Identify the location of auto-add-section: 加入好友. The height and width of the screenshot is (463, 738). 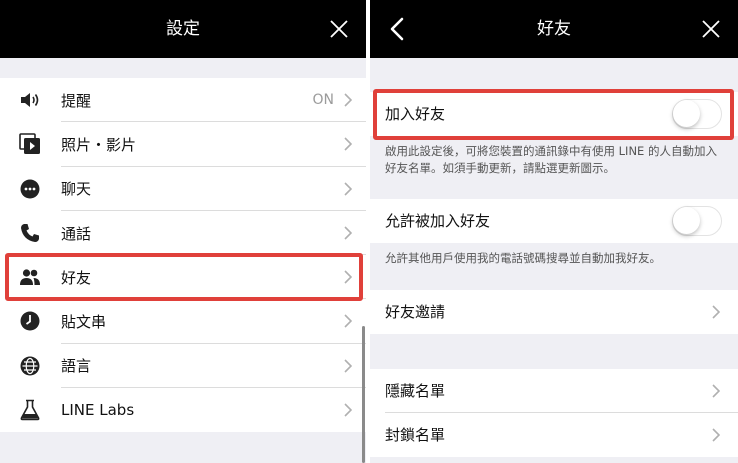
(554, 114).